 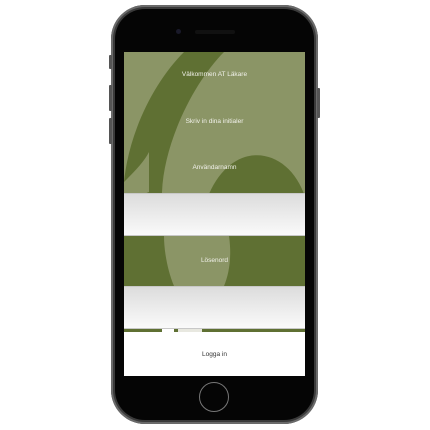 I want to click on volume-up-button, so click(x=110, y=98).